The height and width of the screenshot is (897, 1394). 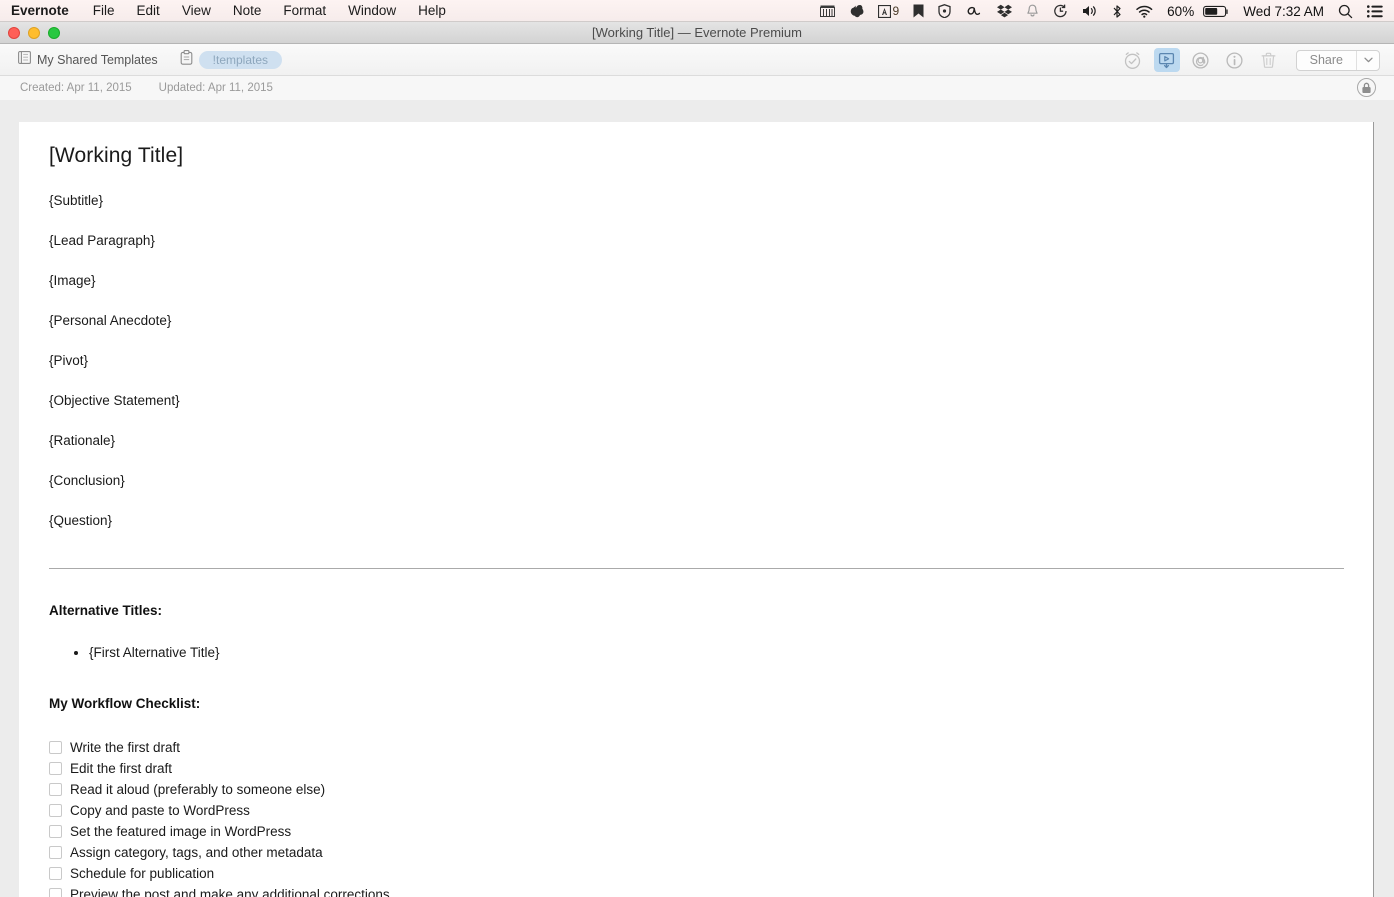 I want to click on battery-status: 60%, so click(x=1180, y=11).